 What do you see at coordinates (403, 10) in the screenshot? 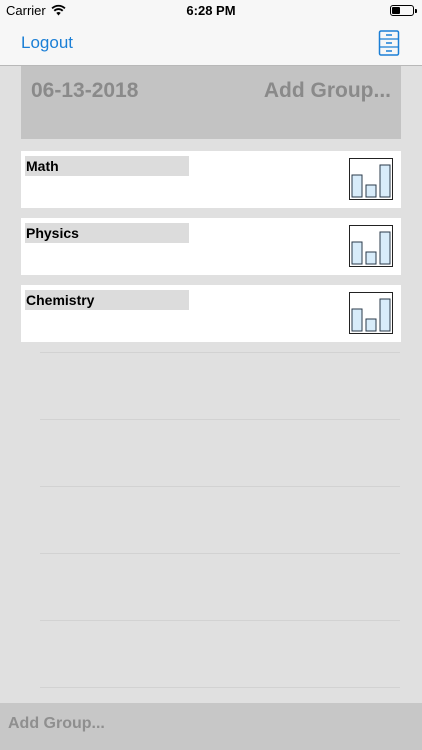
I see `battery-icon` at bounding box center [403, 10].